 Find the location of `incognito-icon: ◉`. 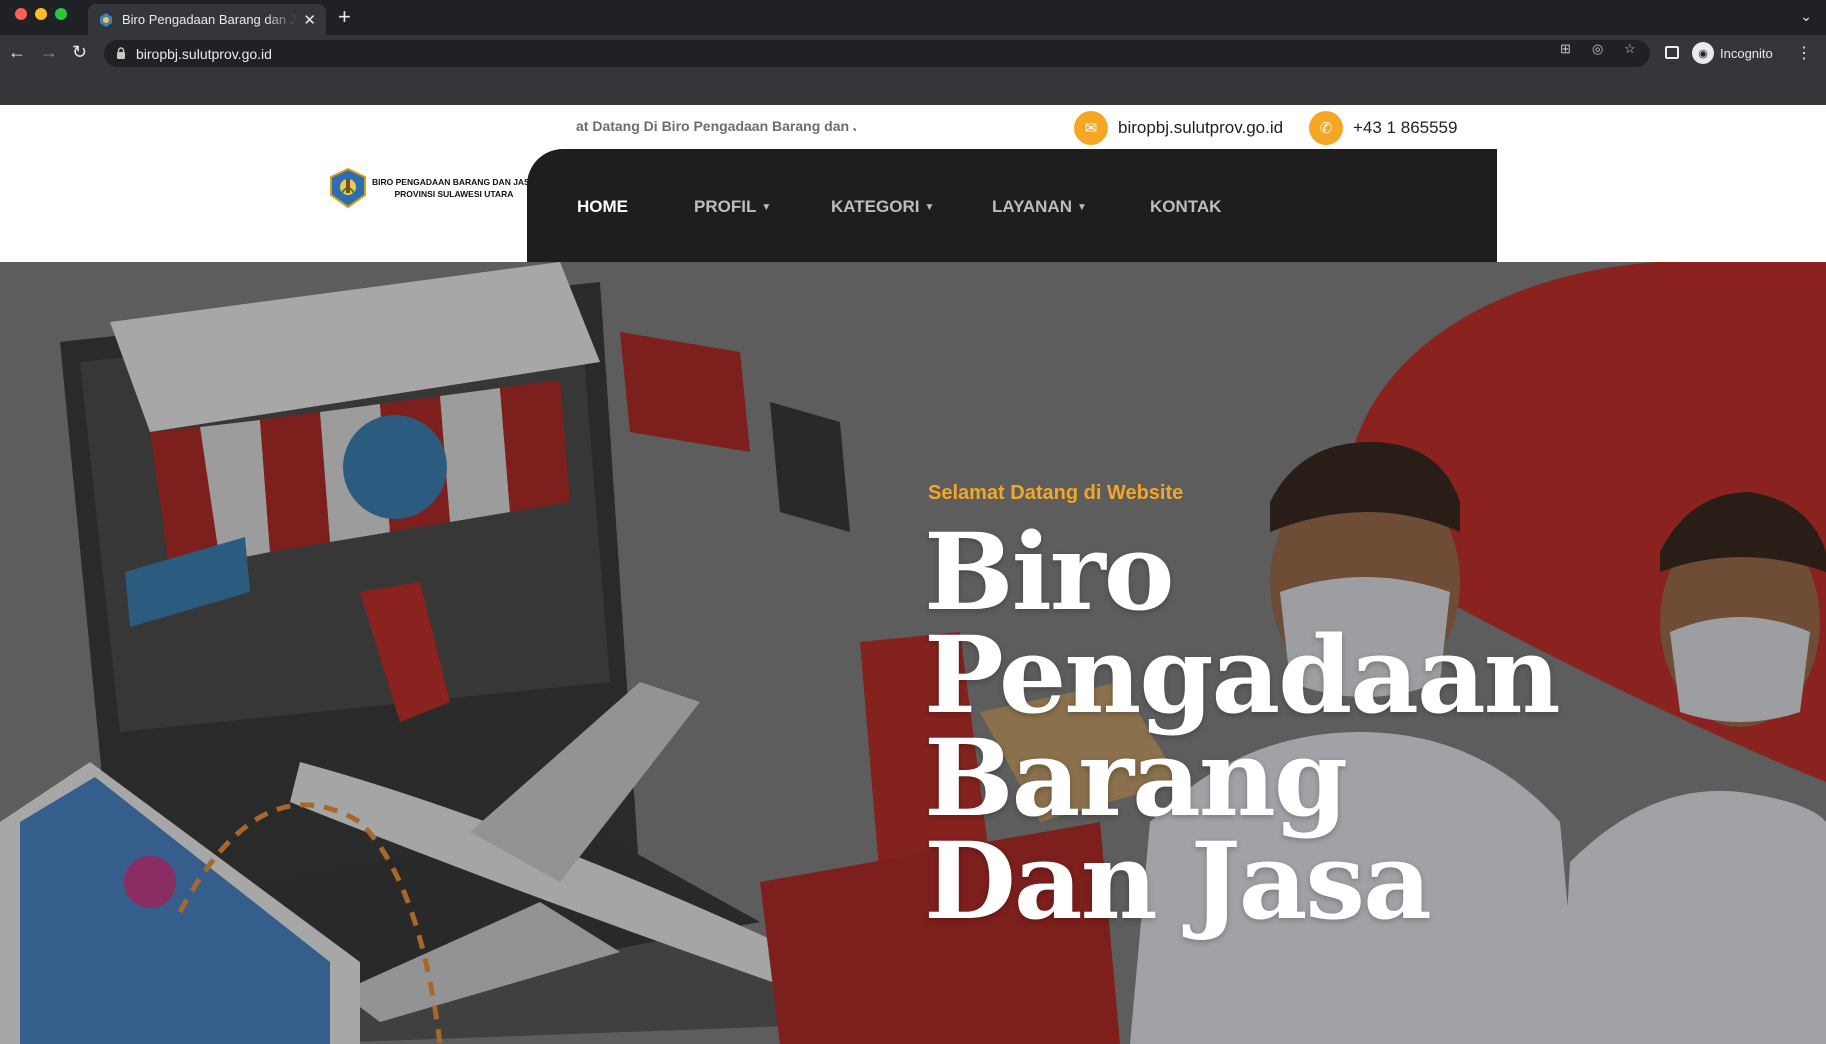

incognito-icon: ◉ is located at coordinates (1703, 53).